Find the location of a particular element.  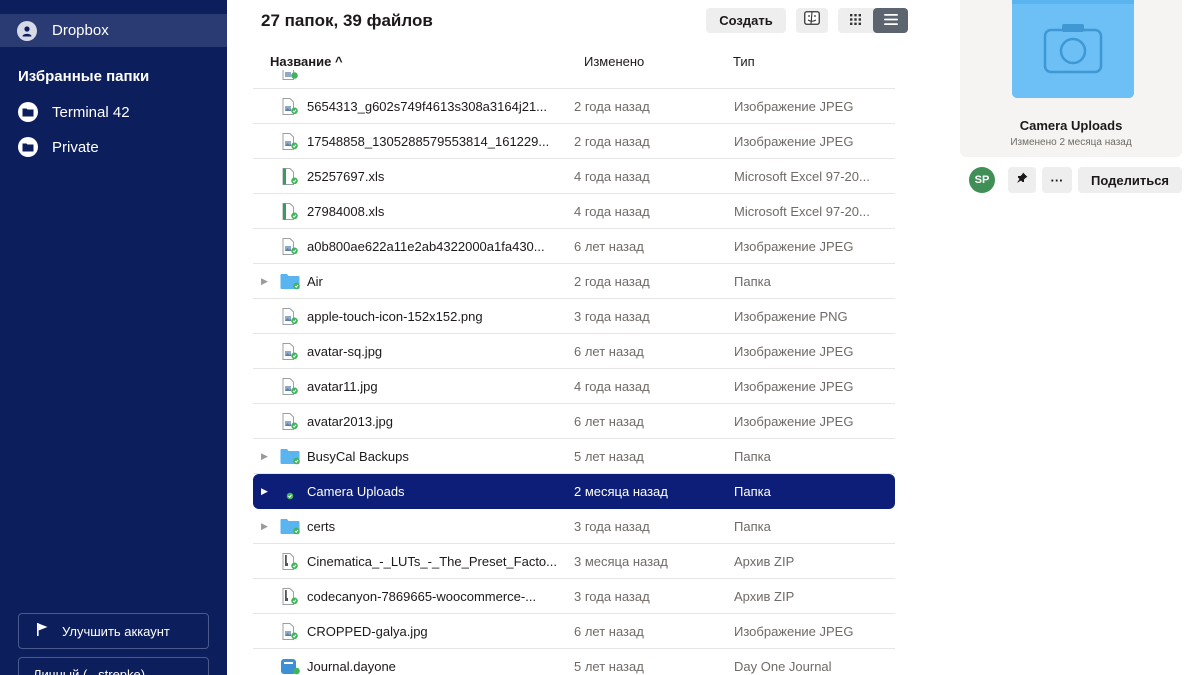

table-row: ▶ Camera Uploads 2 месяца назад Папка is located at coordinates (574, 491).